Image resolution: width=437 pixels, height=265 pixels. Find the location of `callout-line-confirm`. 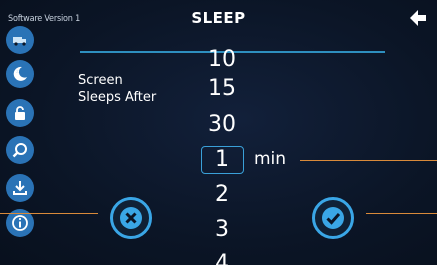

callout-line-confirm is located at coordinates (401, 213).